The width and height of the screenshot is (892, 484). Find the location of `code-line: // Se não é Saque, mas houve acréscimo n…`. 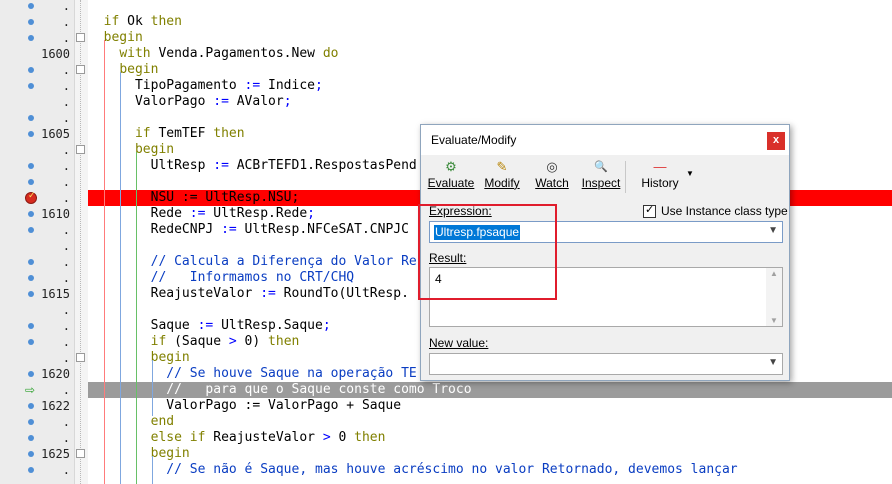

code-line: // Se não é Saque, mas houve acréscimo n… is located at coordinates (490, 470).